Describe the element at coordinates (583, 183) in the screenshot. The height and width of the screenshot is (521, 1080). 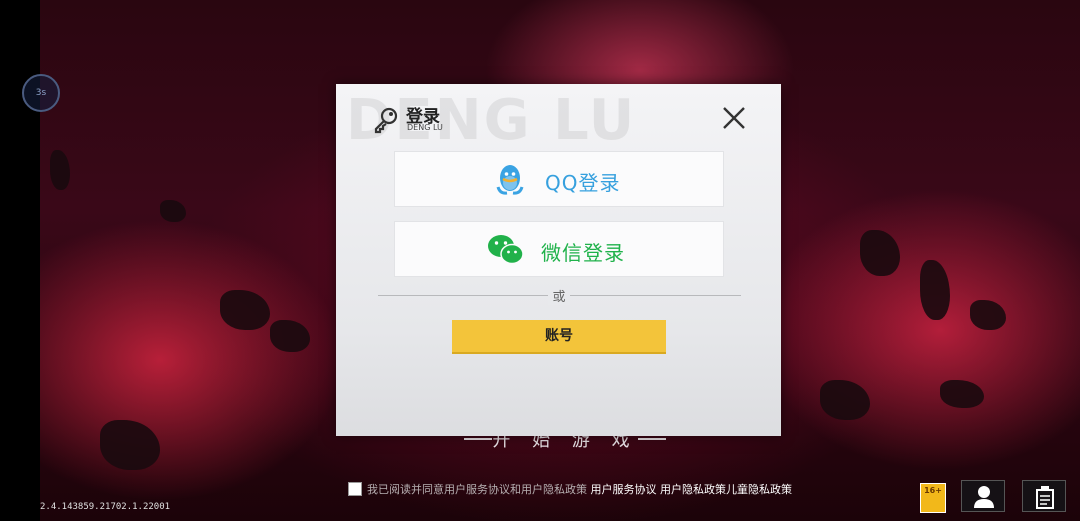
I see `qq-login-label: QQ登录` at that location.